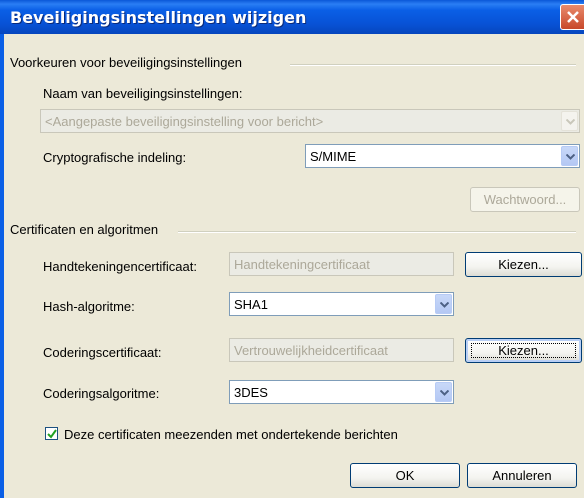 The width and height of the screenshot is (584, 498). What do you see at coordinates (102, 352) in the screenshot?
I see `enc-cert-label: Coderingscertificaat:` at bounding box center [102, 352].